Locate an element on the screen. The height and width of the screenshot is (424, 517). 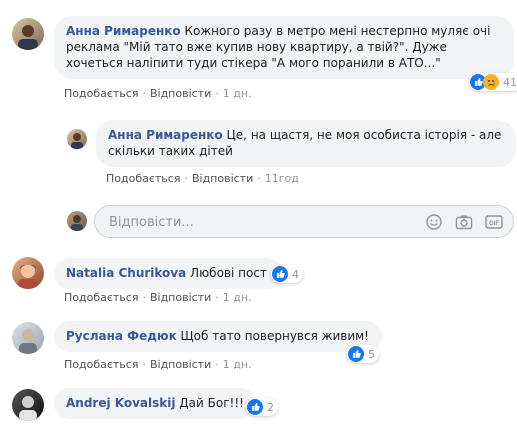
reactions-summary: 2 is located at coordinates (262, 407).